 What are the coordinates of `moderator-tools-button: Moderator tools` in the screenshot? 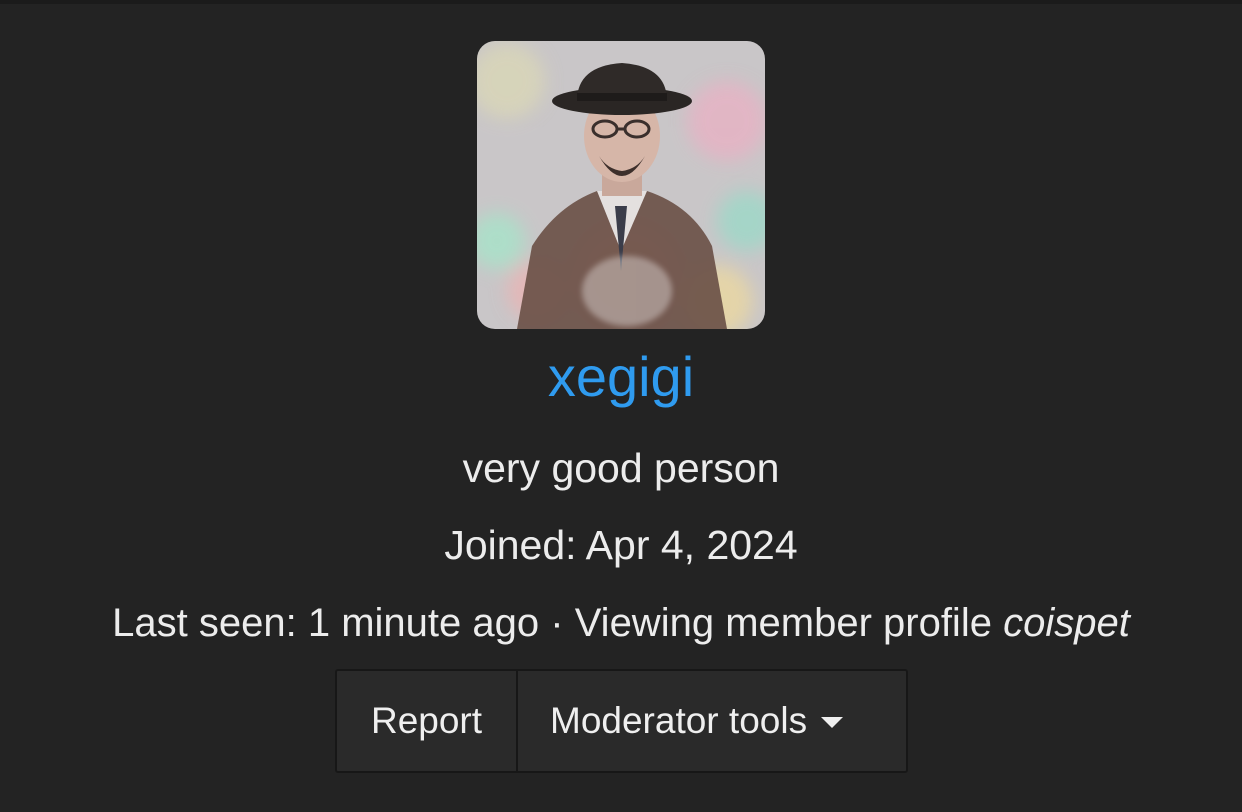 It's located at (712, 721).